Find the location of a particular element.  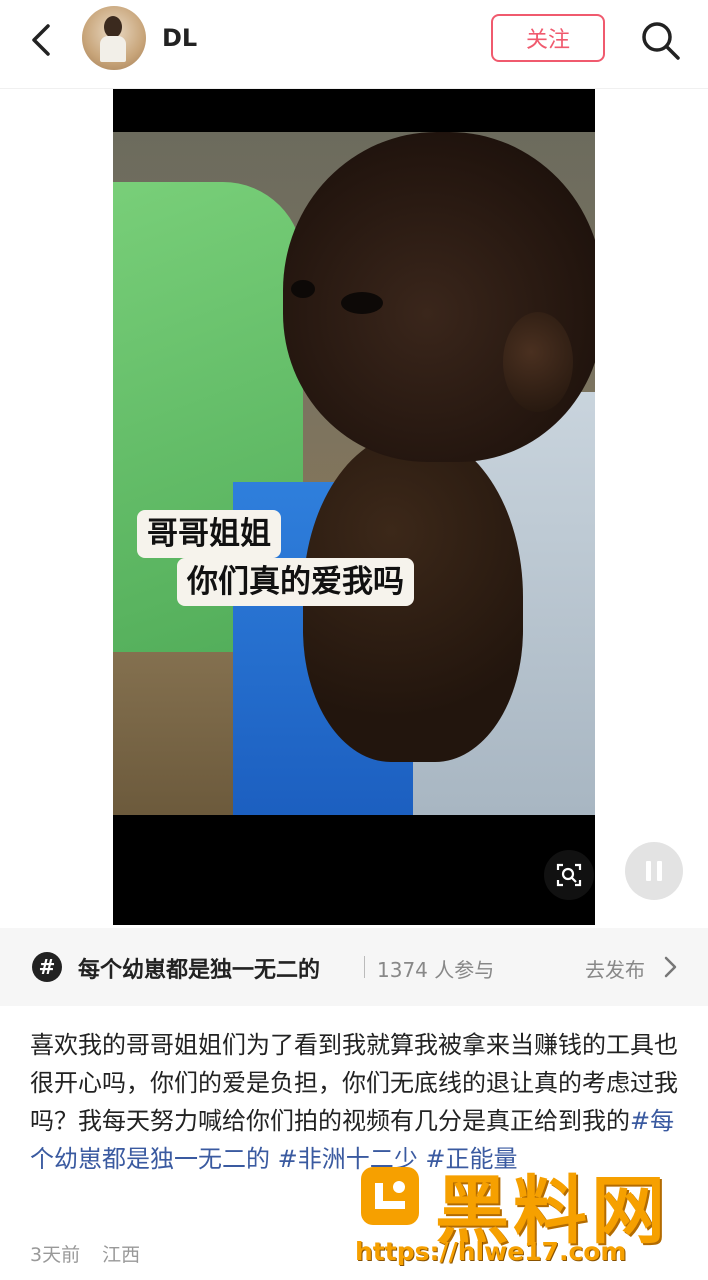

post-meta: 3天前 江西 is located at coordinates (93, 1253).